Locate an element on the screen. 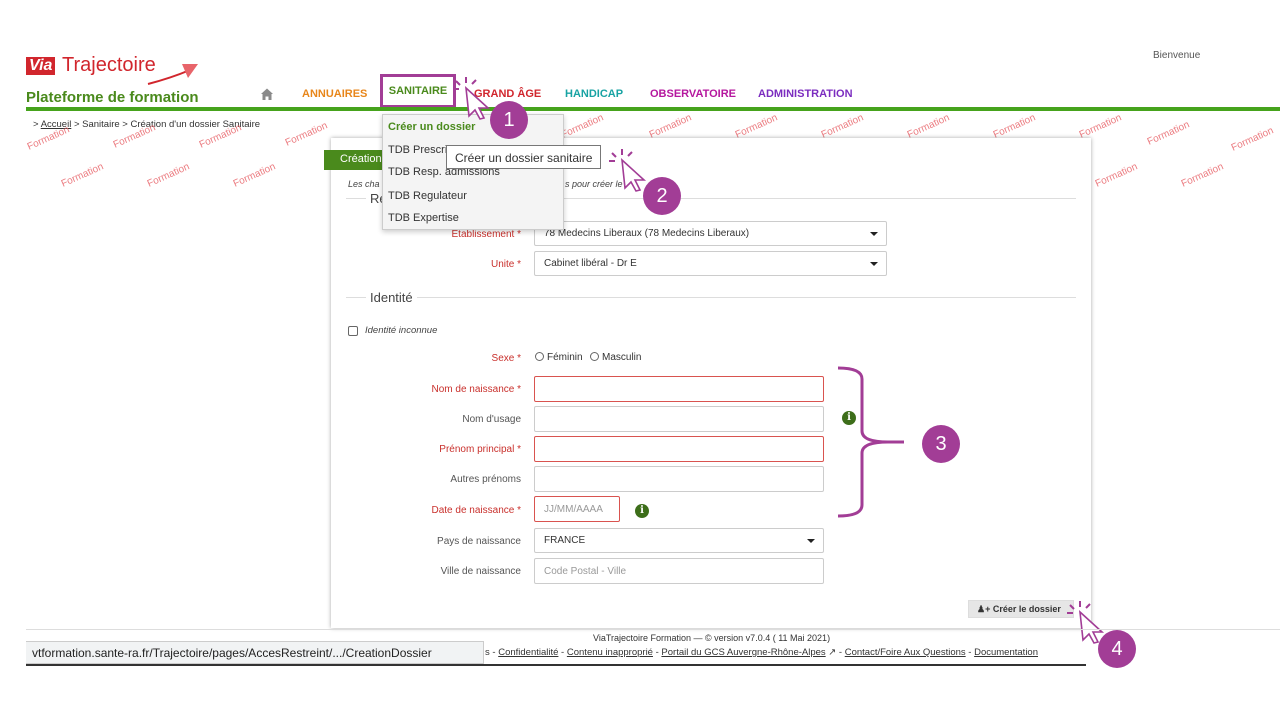 Image resolution: width=1280 pixels, height=720 pixels. callout-badge-3: 3 is located at coordinates (941, 444).